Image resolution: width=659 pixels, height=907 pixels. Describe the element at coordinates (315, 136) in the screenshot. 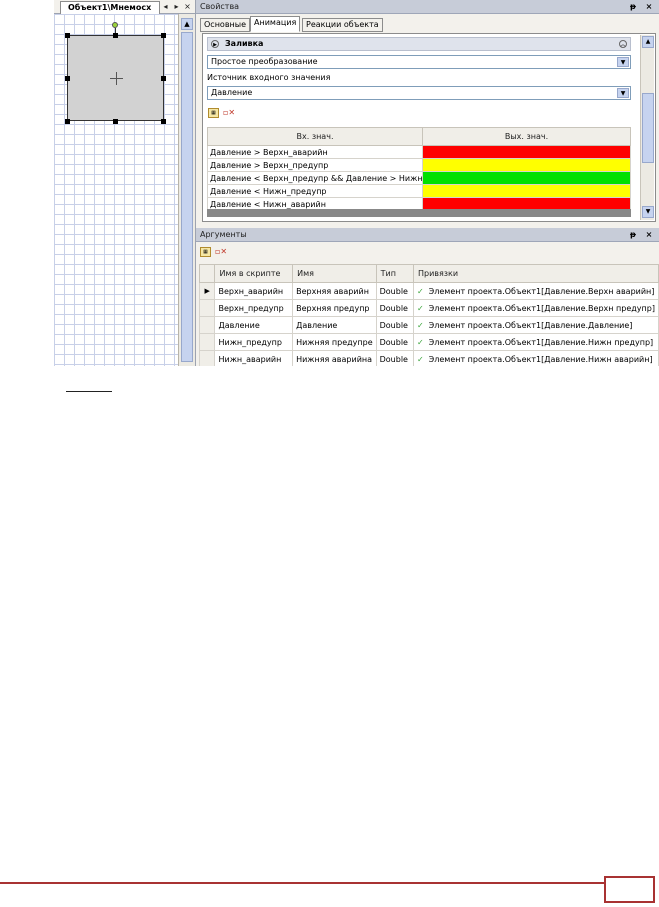

I see `col-header-input: Вх. знач.` at that location.